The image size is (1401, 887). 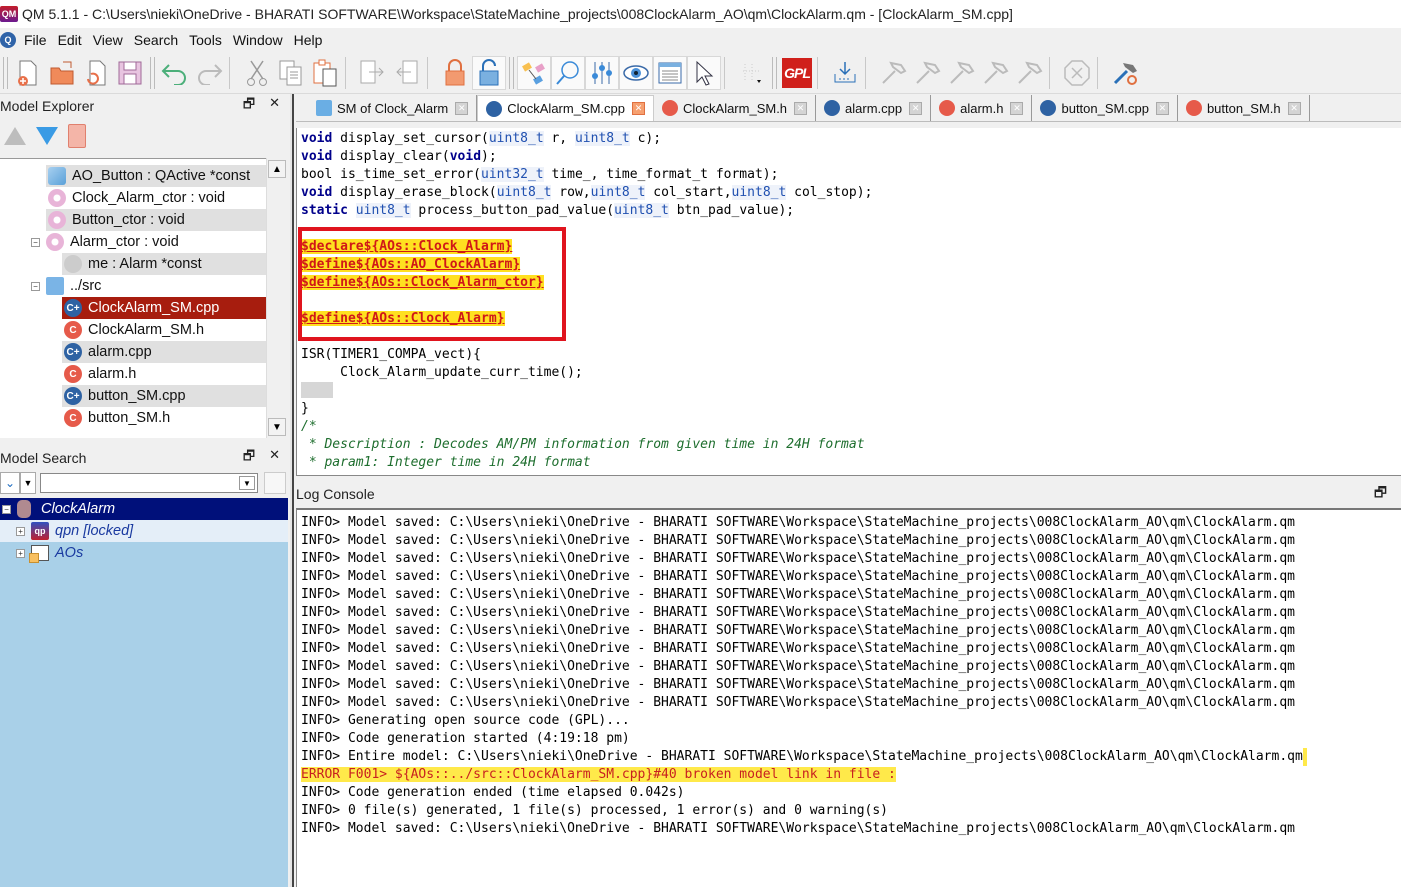 What do you see at coordinates (310, 40) in the screenshot?
I see `menu-help: Help` at bounding box center [310, 40].